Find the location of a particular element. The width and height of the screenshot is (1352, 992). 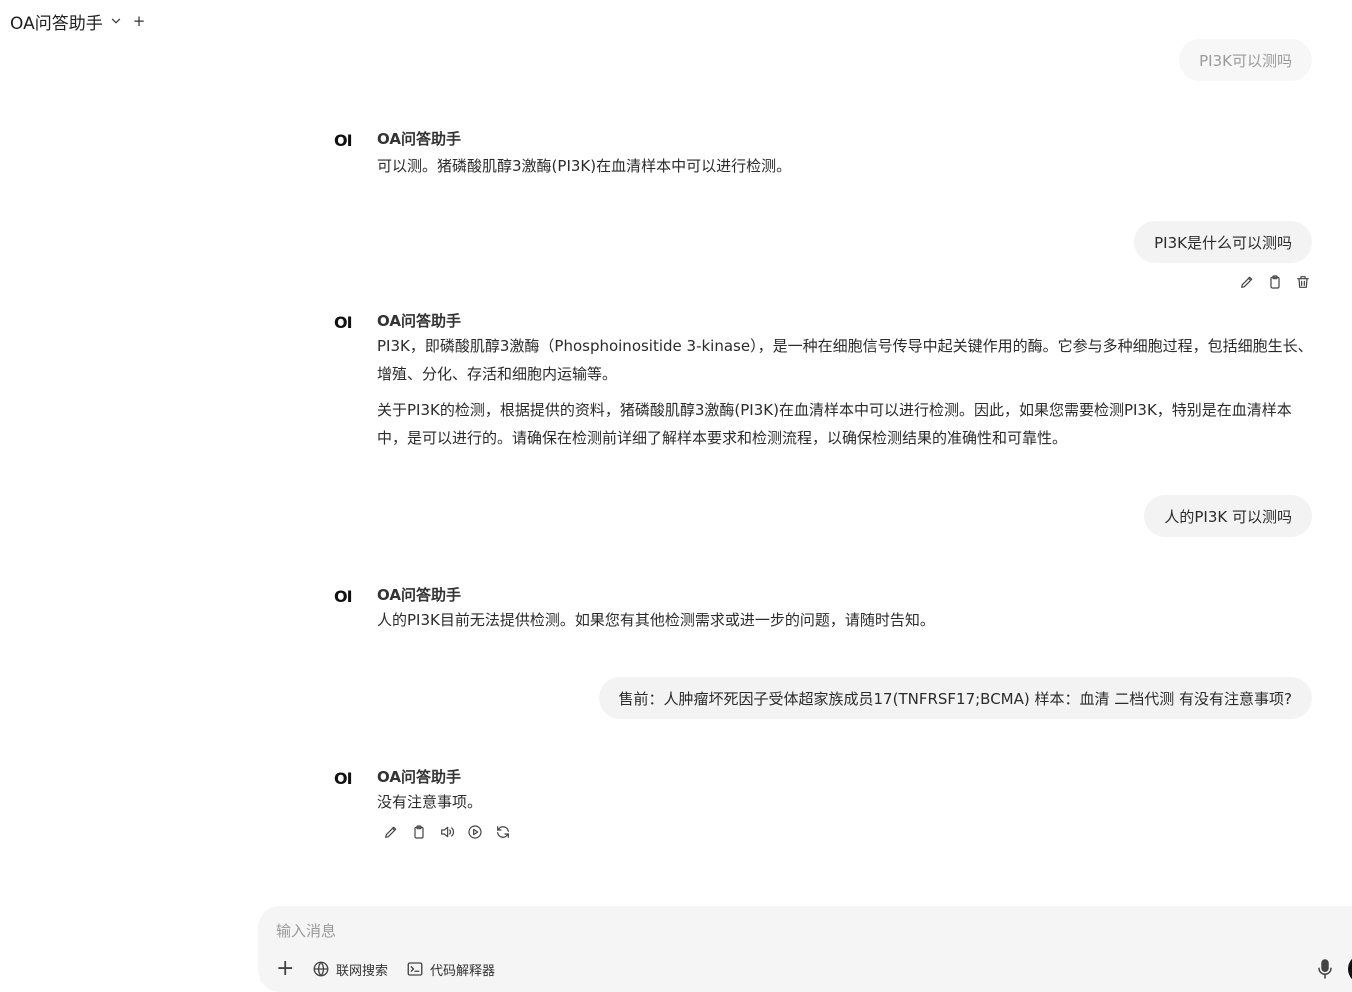

assistant-message-body: 人的PI3K目前无法提供检测。如果您有其他检测需求或进一步的问题，请随时告知。 is located at coordinates (845, 620).